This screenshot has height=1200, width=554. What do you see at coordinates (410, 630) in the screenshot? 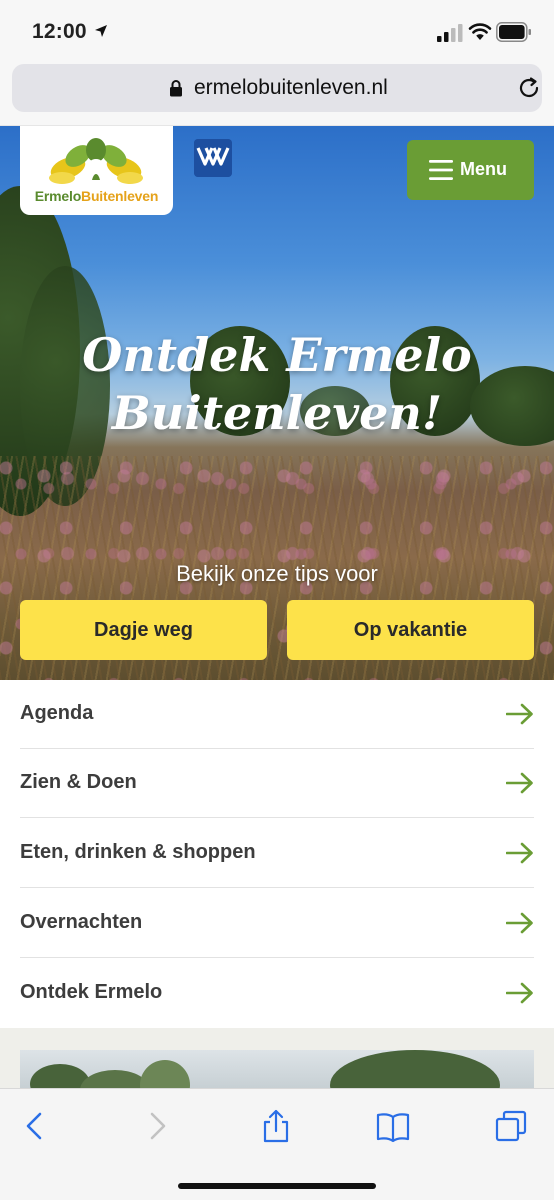
I see `op-vakantie-button: Op vakantie` at bounding box center [410, 630].